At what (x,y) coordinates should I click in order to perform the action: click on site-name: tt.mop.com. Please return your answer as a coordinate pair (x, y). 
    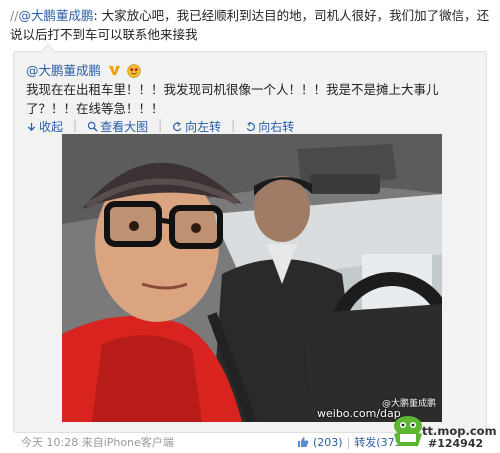
    Looking at the image, I should click on (459, 431).